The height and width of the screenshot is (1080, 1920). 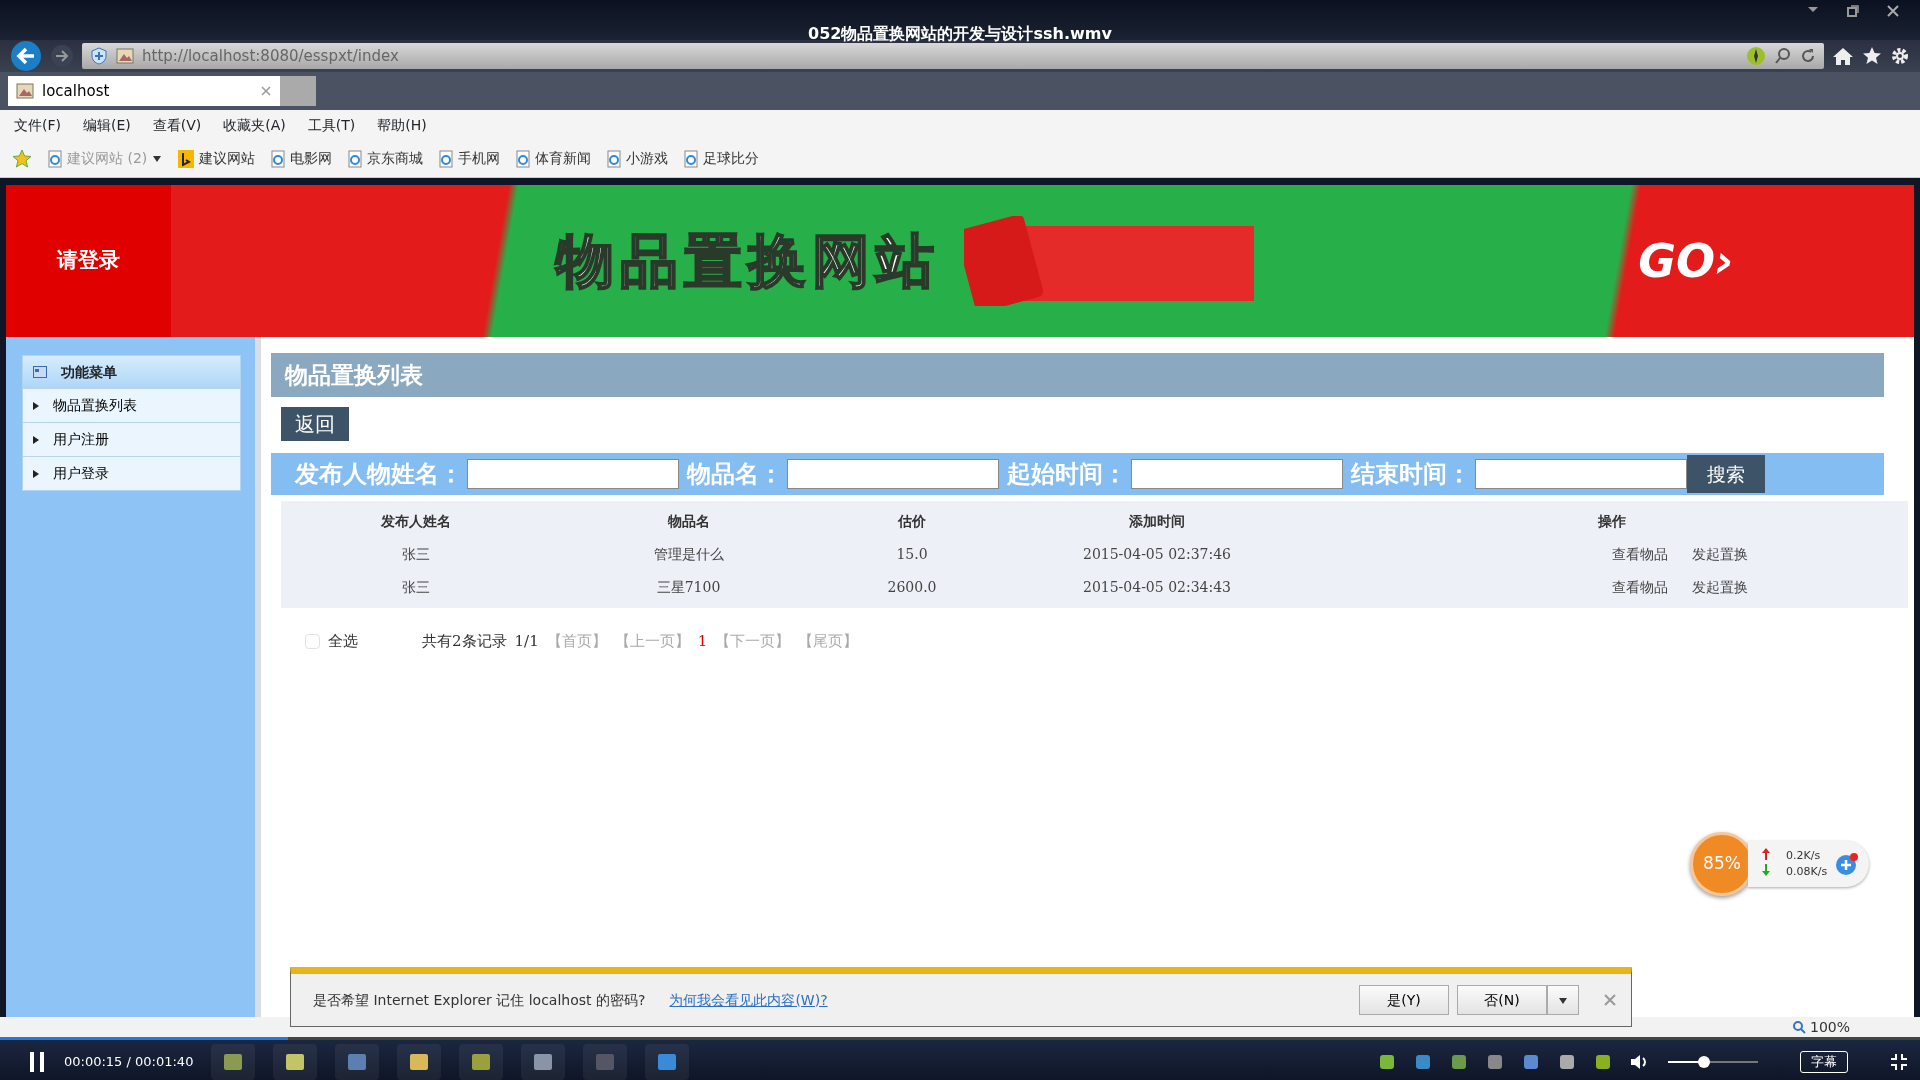 I want to click on restore-icon, so click(x=1853, y=11).